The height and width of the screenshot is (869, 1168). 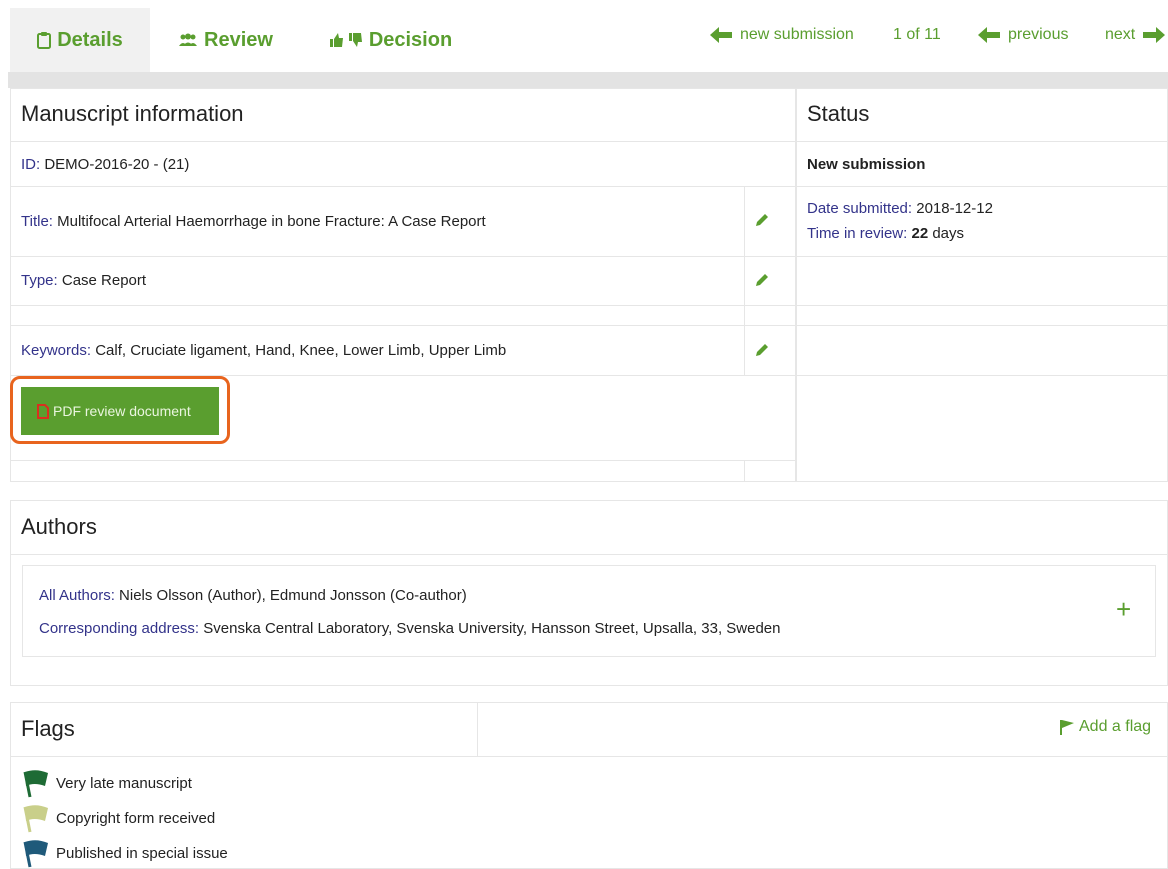 I want to click on pdf-review-document-button: PDF review document, so click(x=120, y=411).